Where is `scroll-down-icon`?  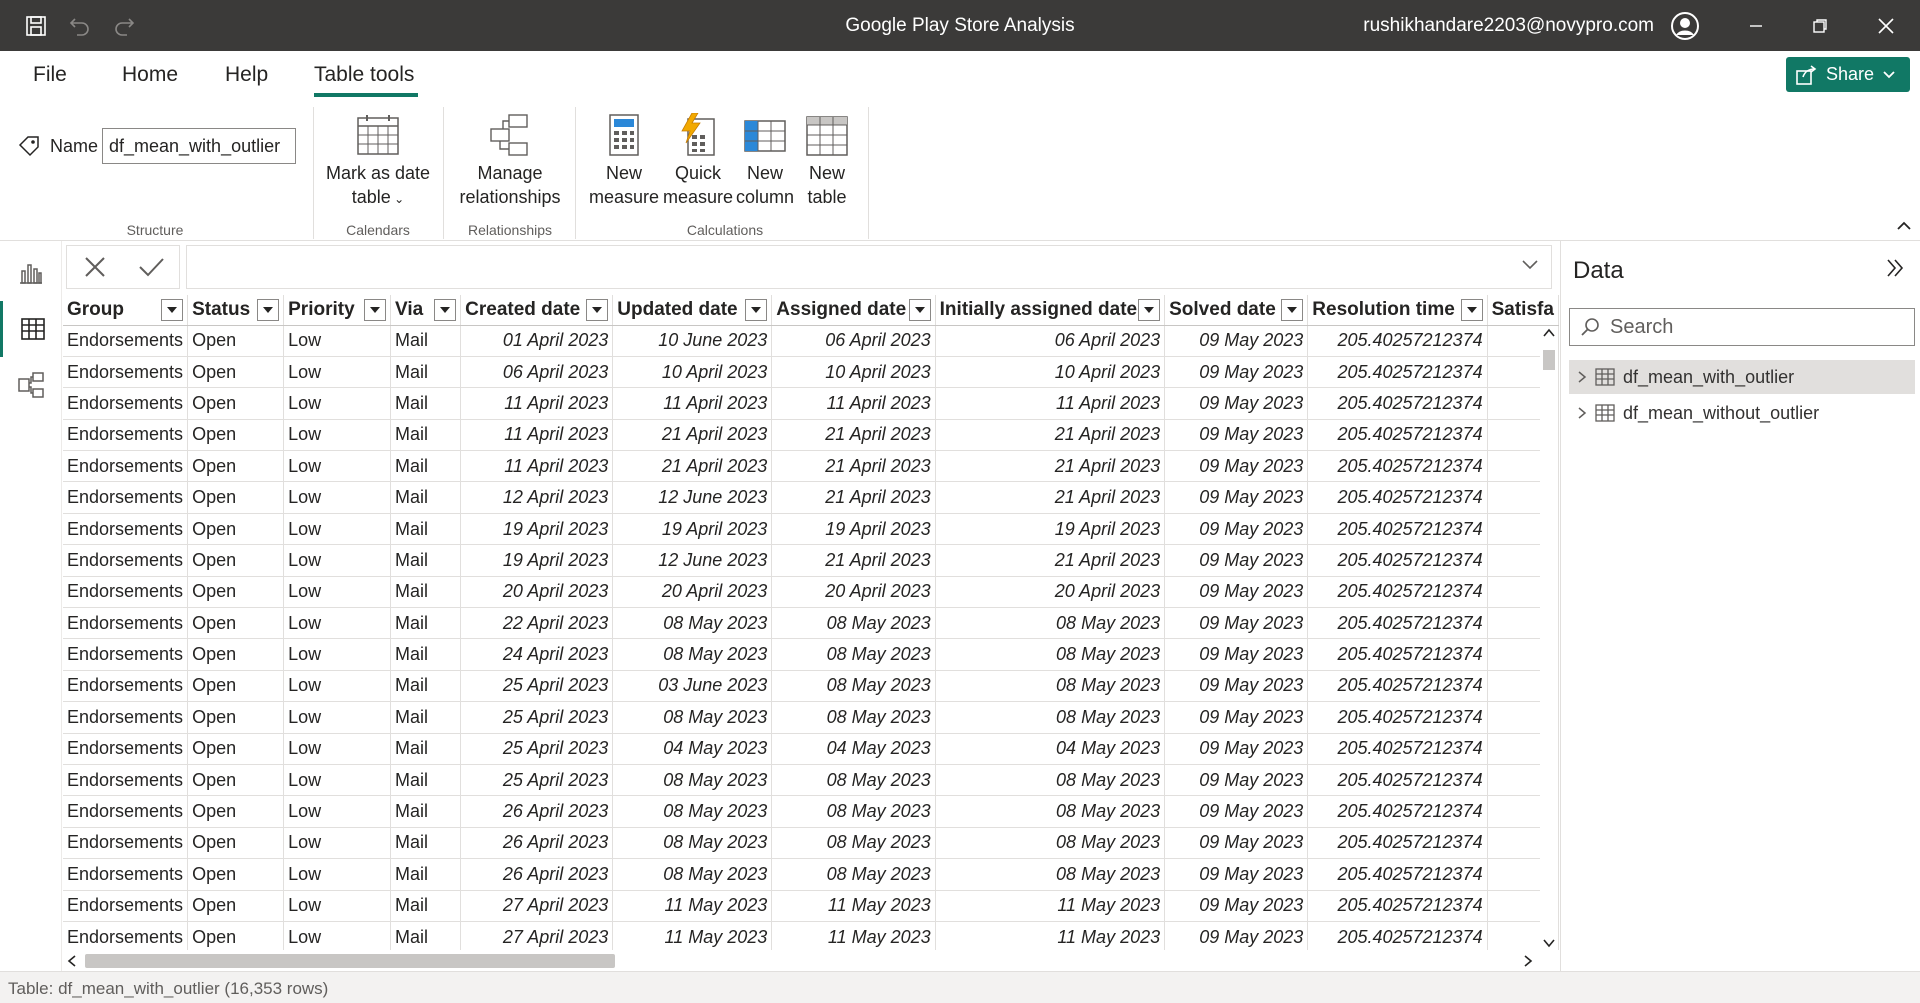
scroll-down-icon is located at coordinates (1549, 943).